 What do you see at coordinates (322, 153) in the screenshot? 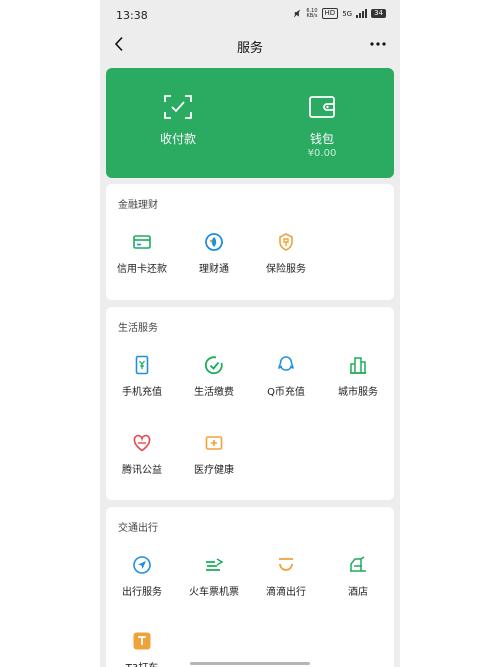
I see `wallet-balance: ¥0.00` at bounding box center [322, 153].